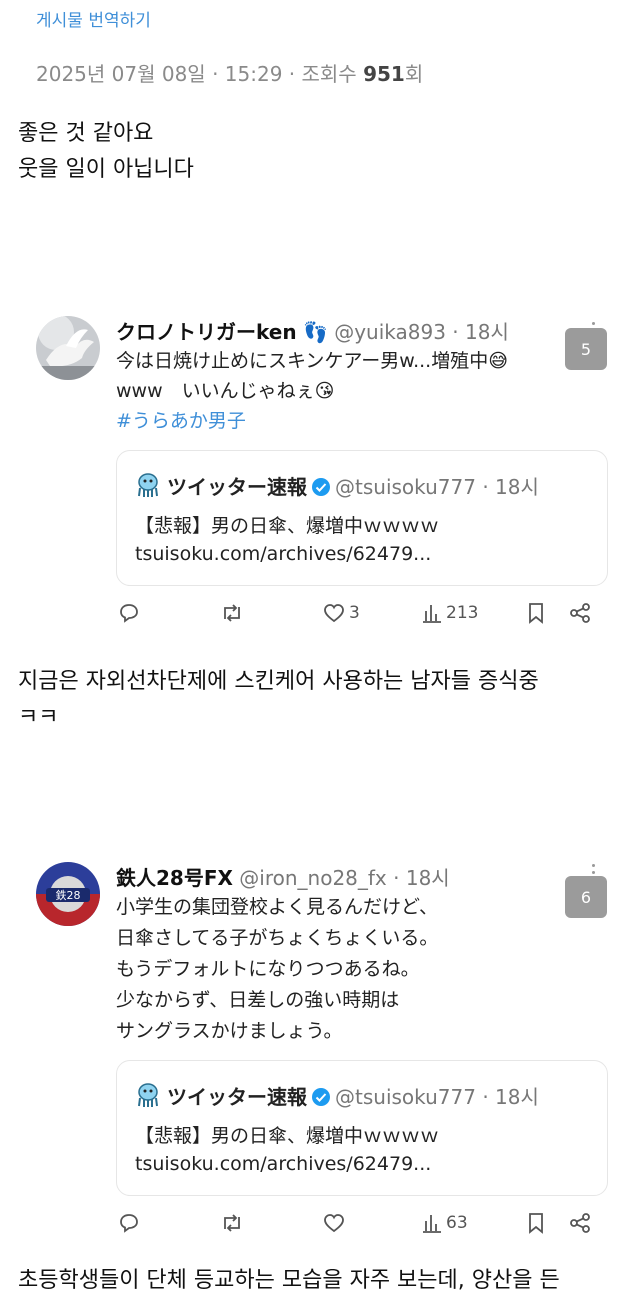  What do you see at coordinates (457, 1223) in the screenshot?
I see `views-count: 63` at bounding box center [457, 1223].